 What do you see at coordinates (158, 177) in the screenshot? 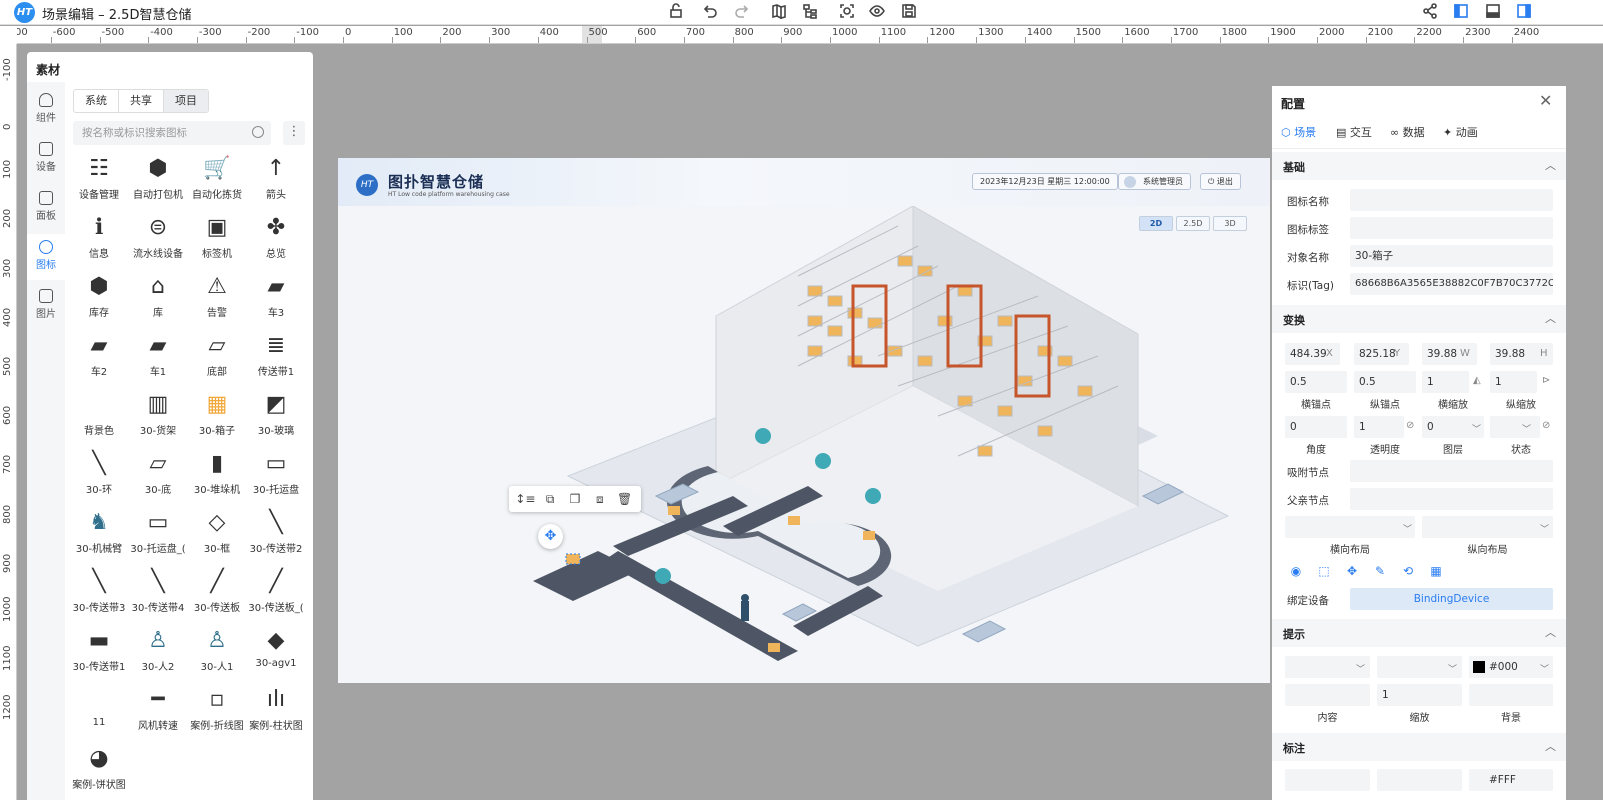
I see `asset-item: ⬢ 自动打包机` at bounding box center [158, 177].